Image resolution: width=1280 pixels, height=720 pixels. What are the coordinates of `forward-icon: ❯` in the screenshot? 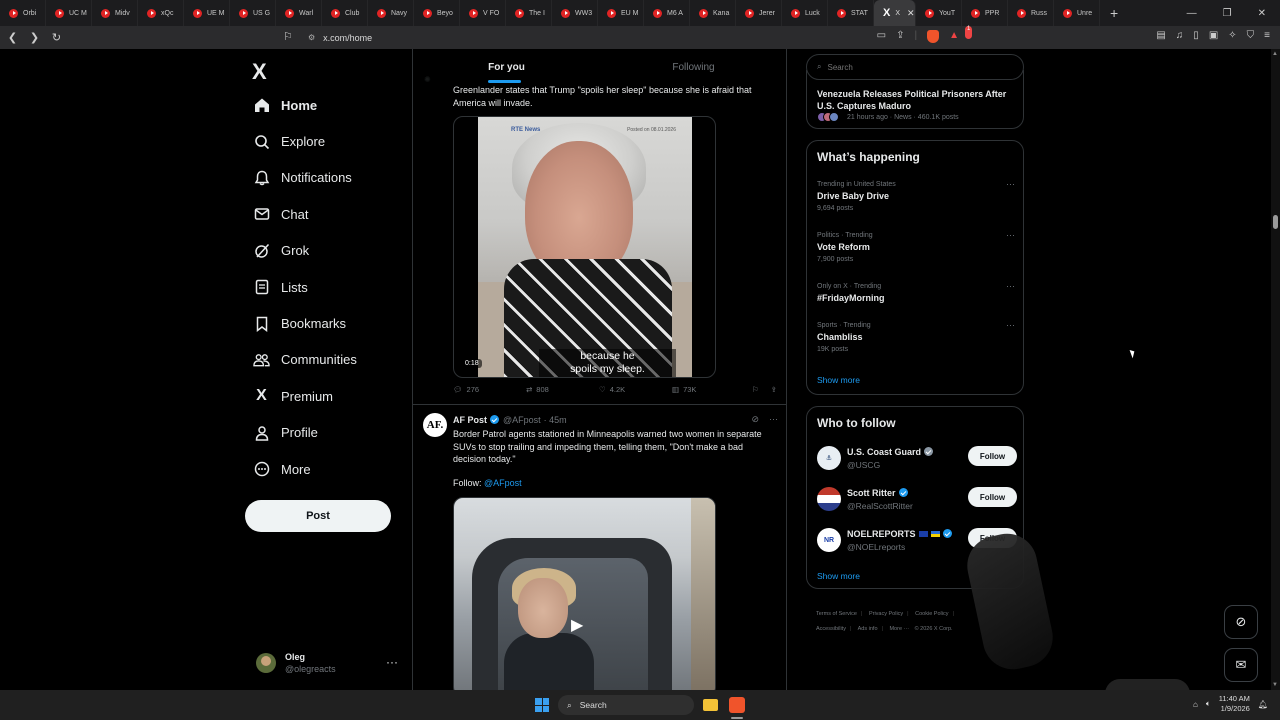 It's located at (34, 37).